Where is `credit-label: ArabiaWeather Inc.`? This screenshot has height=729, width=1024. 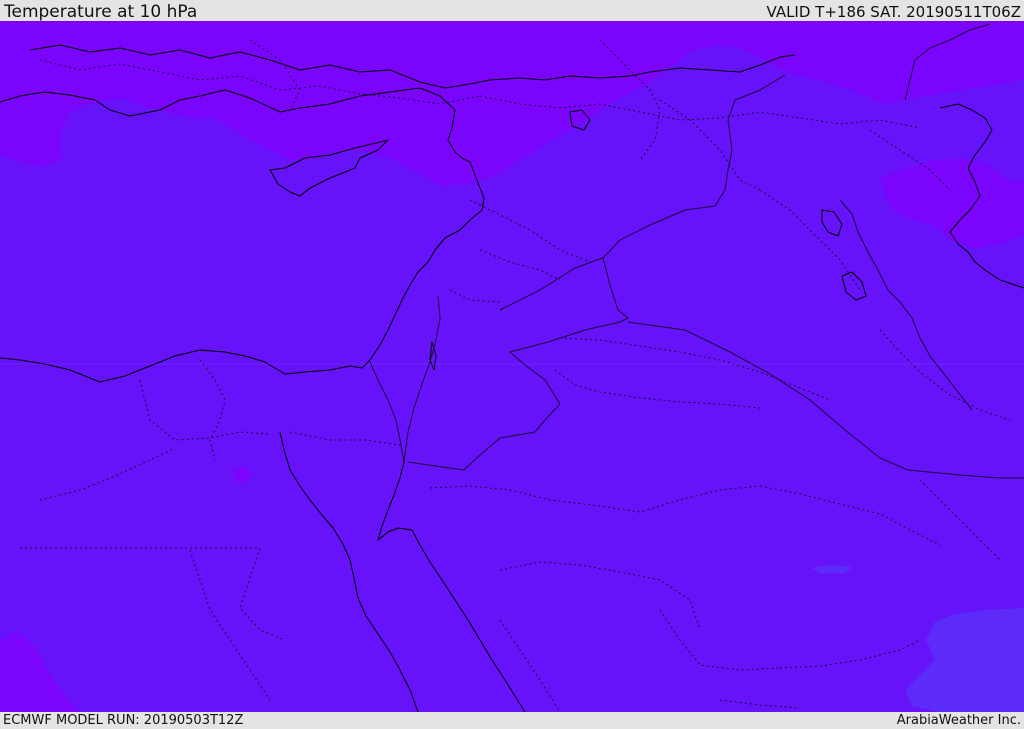
credit-label: ArabiaWeather Inc. is located at coordinates (958, 720).